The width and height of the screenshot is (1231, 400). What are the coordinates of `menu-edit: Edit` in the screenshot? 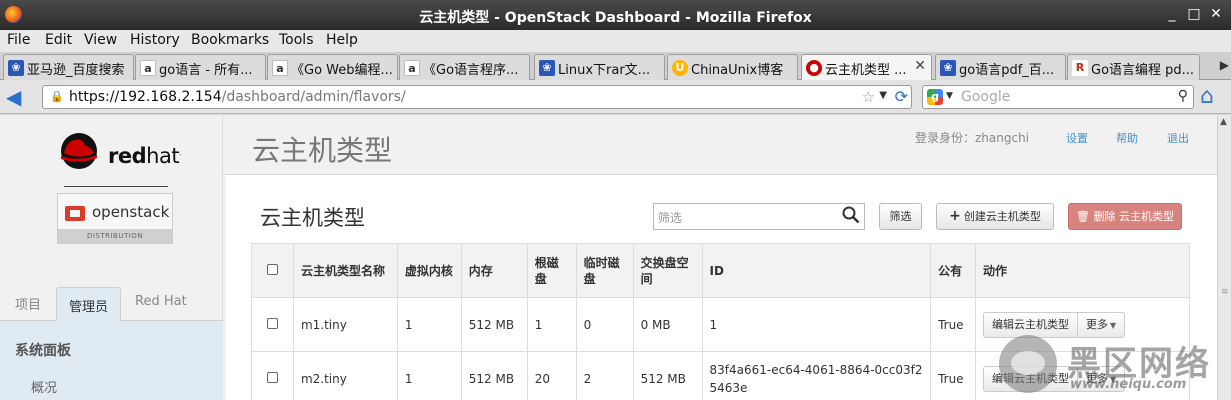 It's located at (58, 40).